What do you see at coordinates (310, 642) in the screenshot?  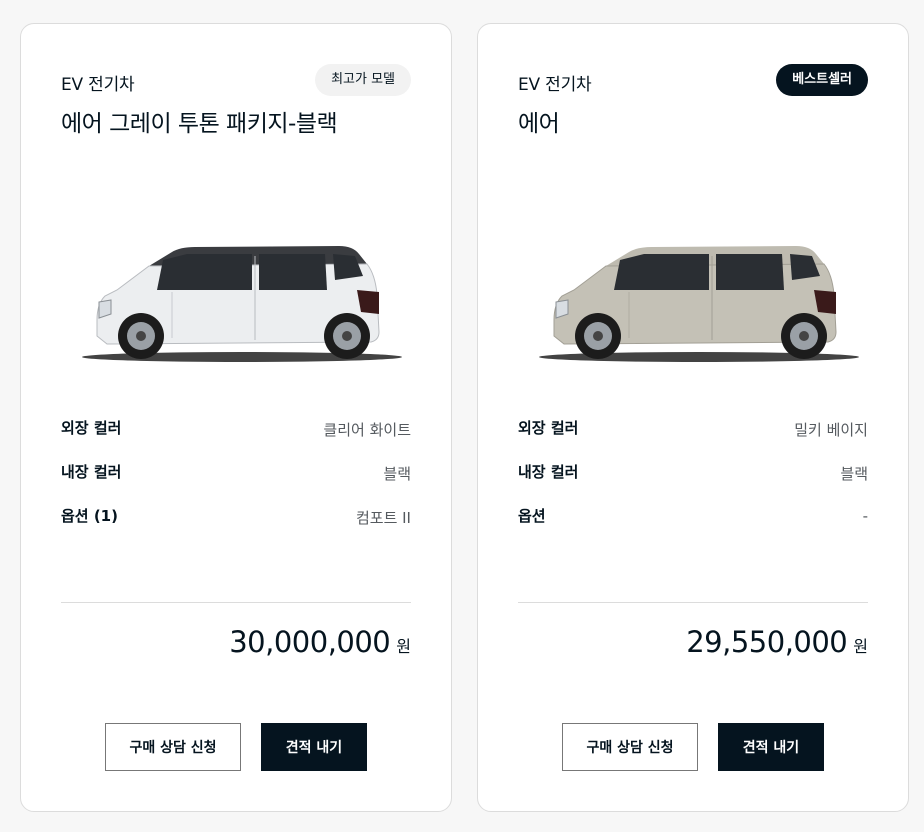 I see `price-amount: 30,000,000` at bounding box center [310, 642].